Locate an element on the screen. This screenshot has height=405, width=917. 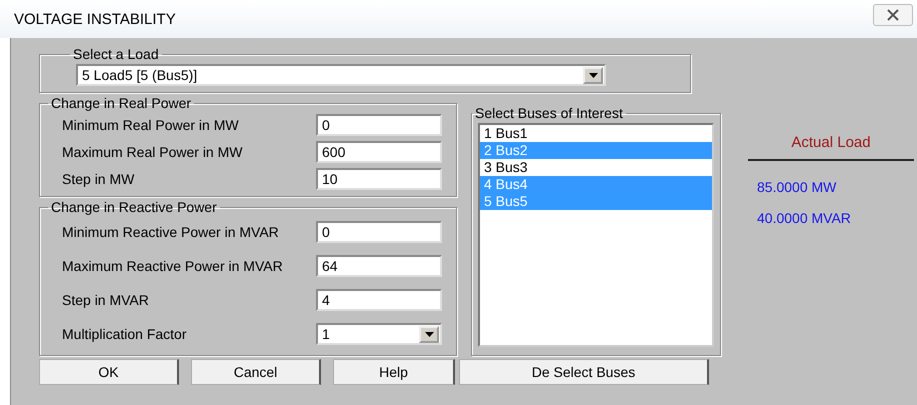
field-label: Step in MVAR is located at coordinates (105, 300).